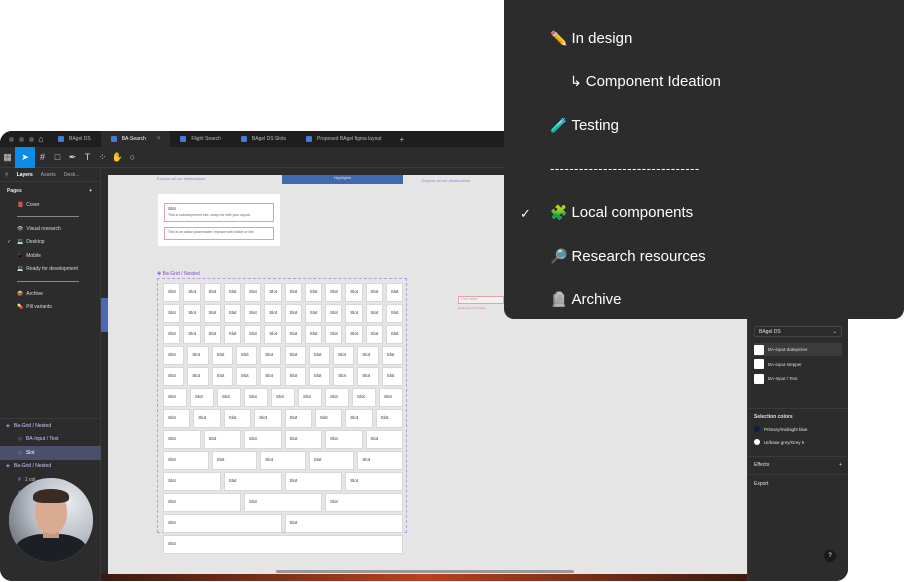 This screenshot has height=582, width=904. What do you see at coordinates (830, 556) in the screenshot?
I see `help-button: ?` at bounding box center [830, 556].